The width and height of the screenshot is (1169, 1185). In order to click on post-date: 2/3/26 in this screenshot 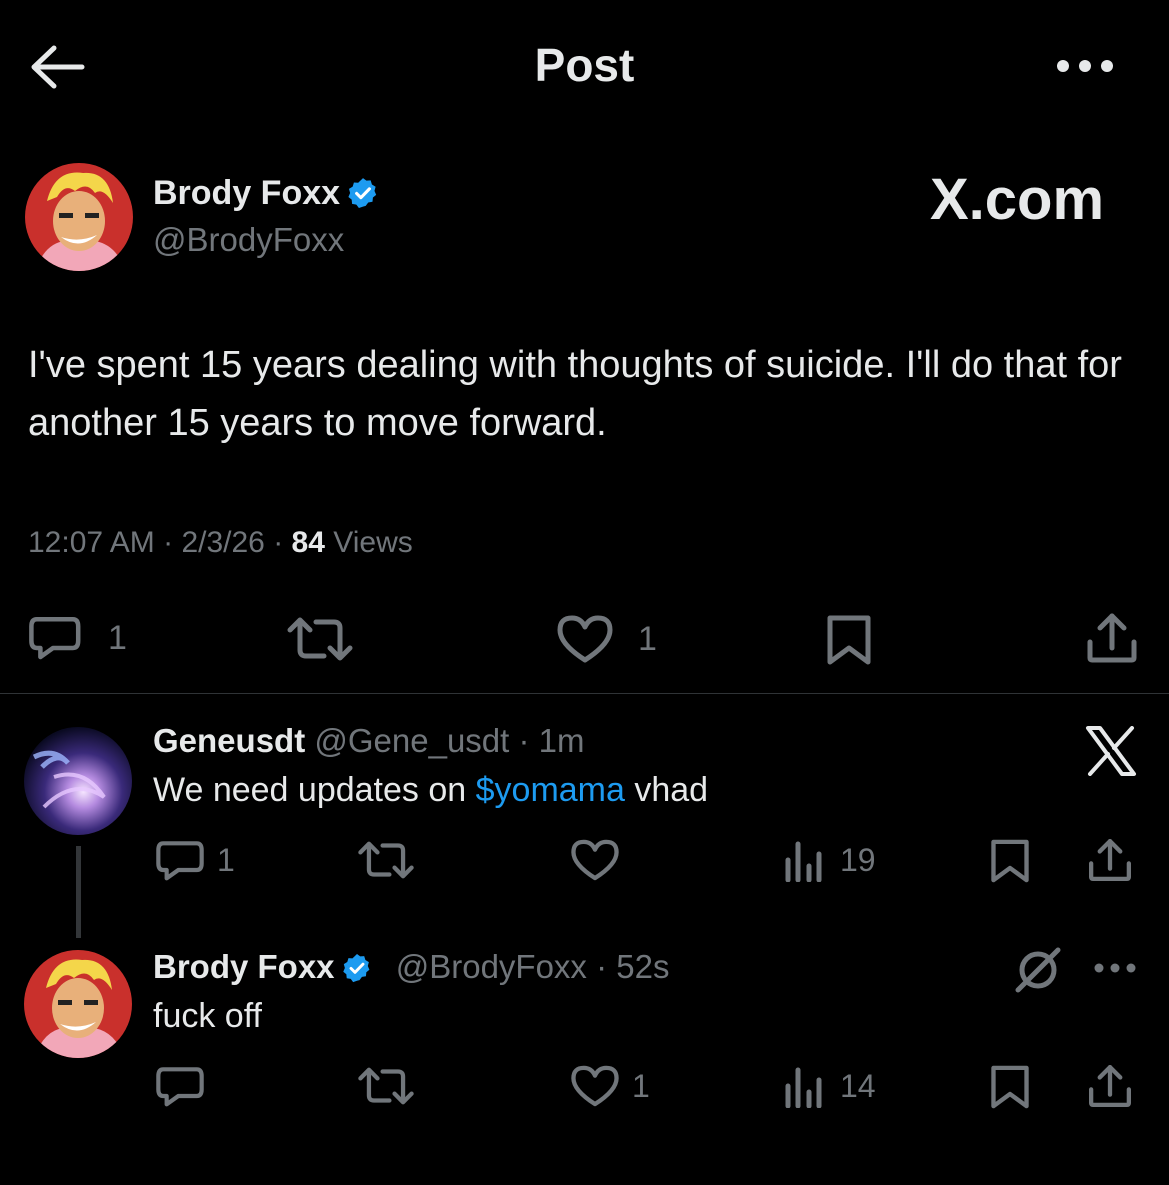, I will do `click(222, 542)`.